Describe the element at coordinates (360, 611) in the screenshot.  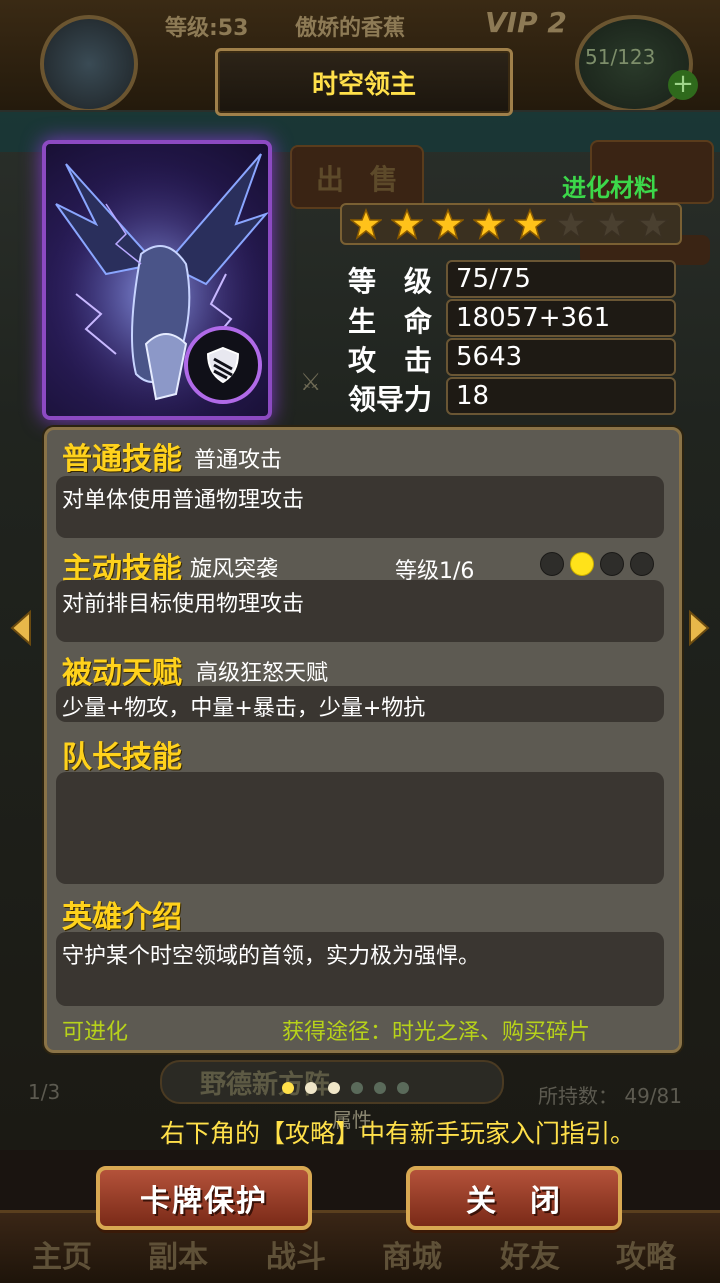
I see `active-skill-desc-box: 对前排目标使用物理攻击` at that location.